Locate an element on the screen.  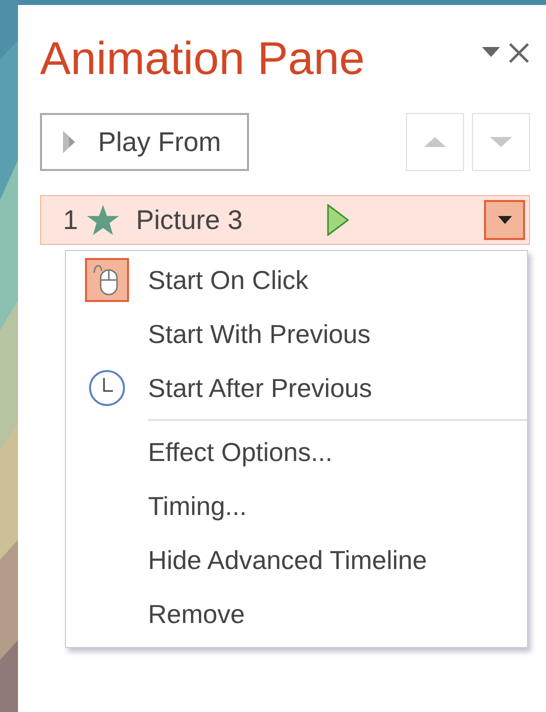
pane-title: Animation Pane is located at coordinates (203, 58).